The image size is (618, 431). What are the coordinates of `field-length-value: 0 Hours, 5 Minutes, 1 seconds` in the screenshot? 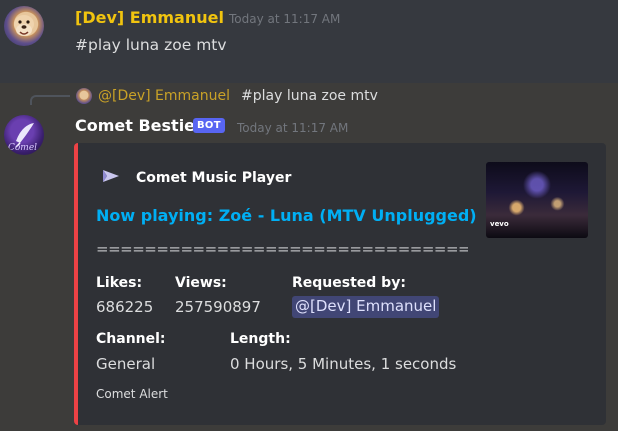 It's located at (343, 364).